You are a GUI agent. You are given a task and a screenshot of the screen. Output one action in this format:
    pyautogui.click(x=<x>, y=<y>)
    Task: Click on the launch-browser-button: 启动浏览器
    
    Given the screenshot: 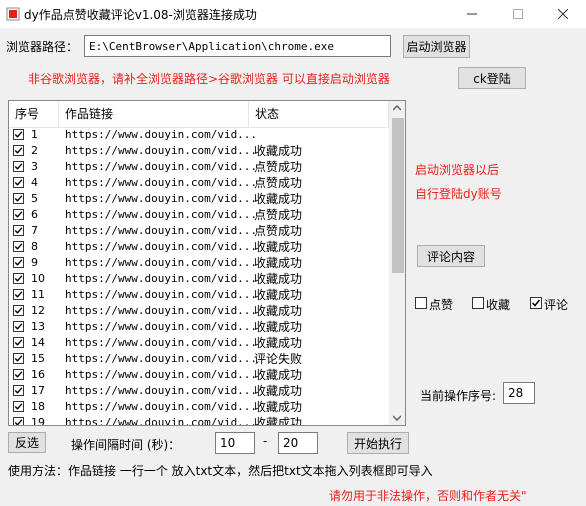 What is the action you would take?
    pyautogui.click(x=436, y=46)
    